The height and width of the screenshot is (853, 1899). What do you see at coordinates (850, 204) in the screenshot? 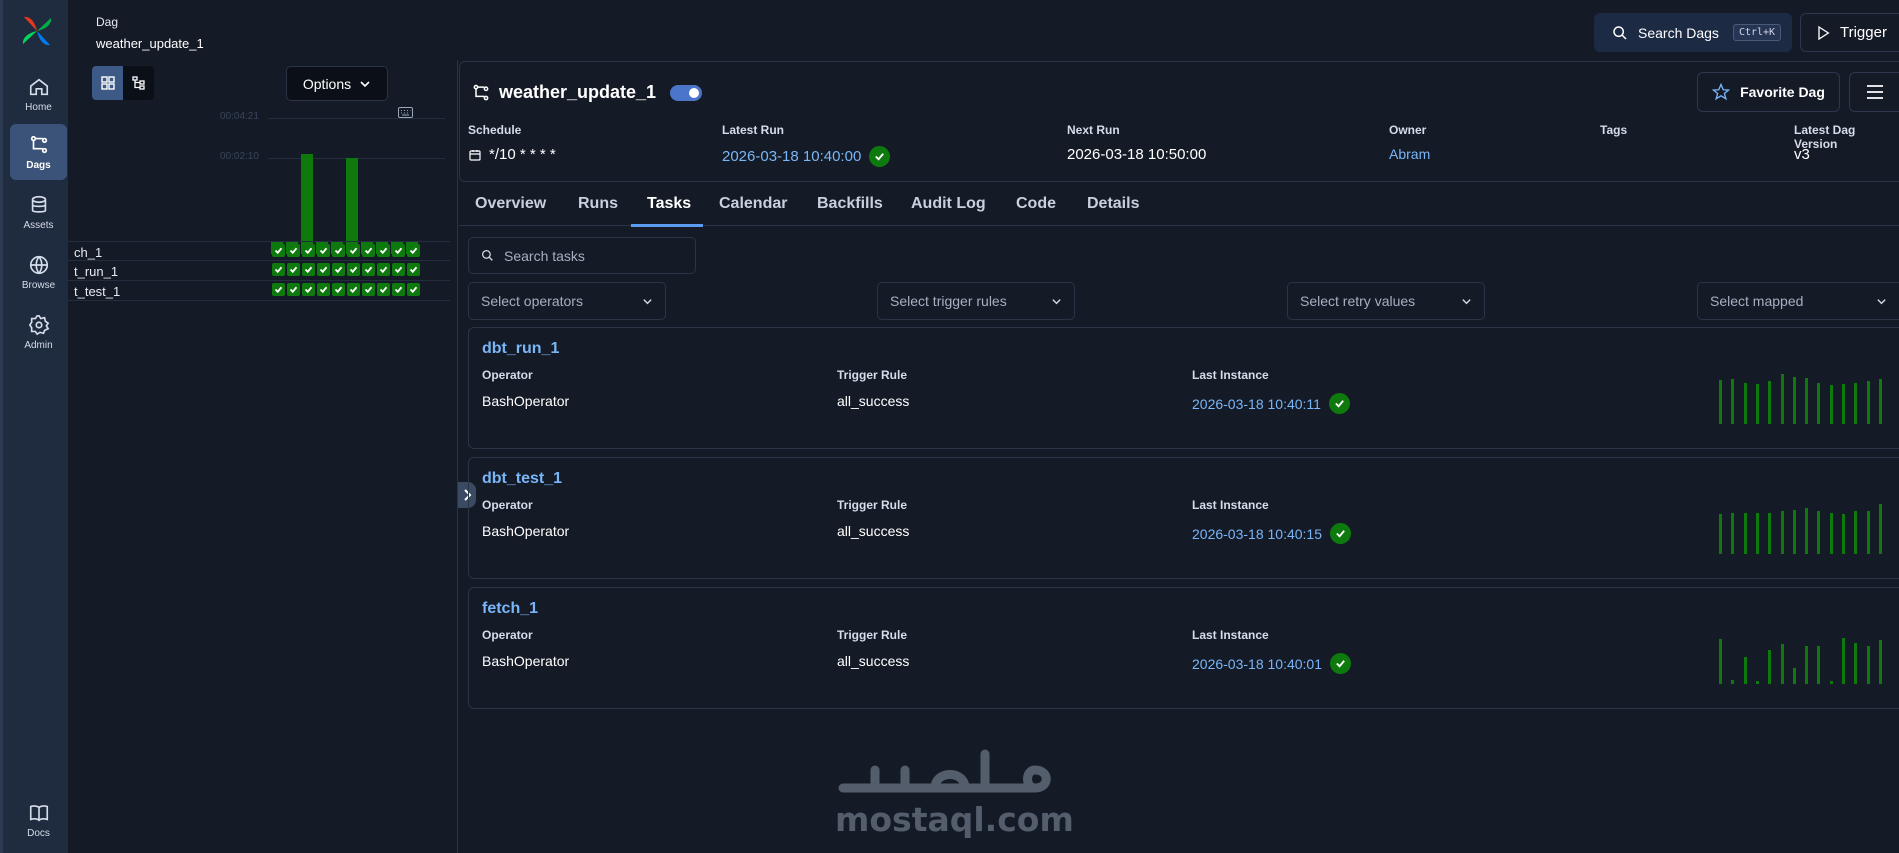
I see `tab-backfills: Backfills` at bounding box center [850, 204].